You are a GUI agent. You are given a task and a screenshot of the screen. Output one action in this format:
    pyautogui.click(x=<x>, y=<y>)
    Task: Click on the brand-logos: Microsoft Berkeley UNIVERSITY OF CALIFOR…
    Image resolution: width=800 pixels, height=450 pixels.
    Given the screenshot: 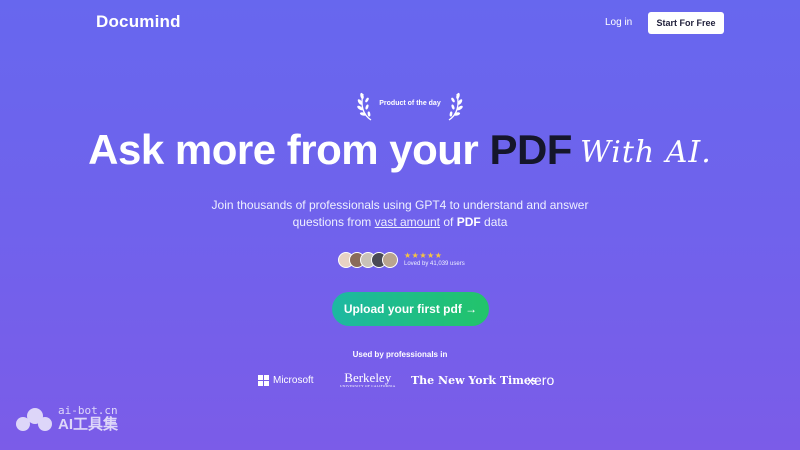 What is the action you would take?
    pyautogui.click(x=400, y=380)
    